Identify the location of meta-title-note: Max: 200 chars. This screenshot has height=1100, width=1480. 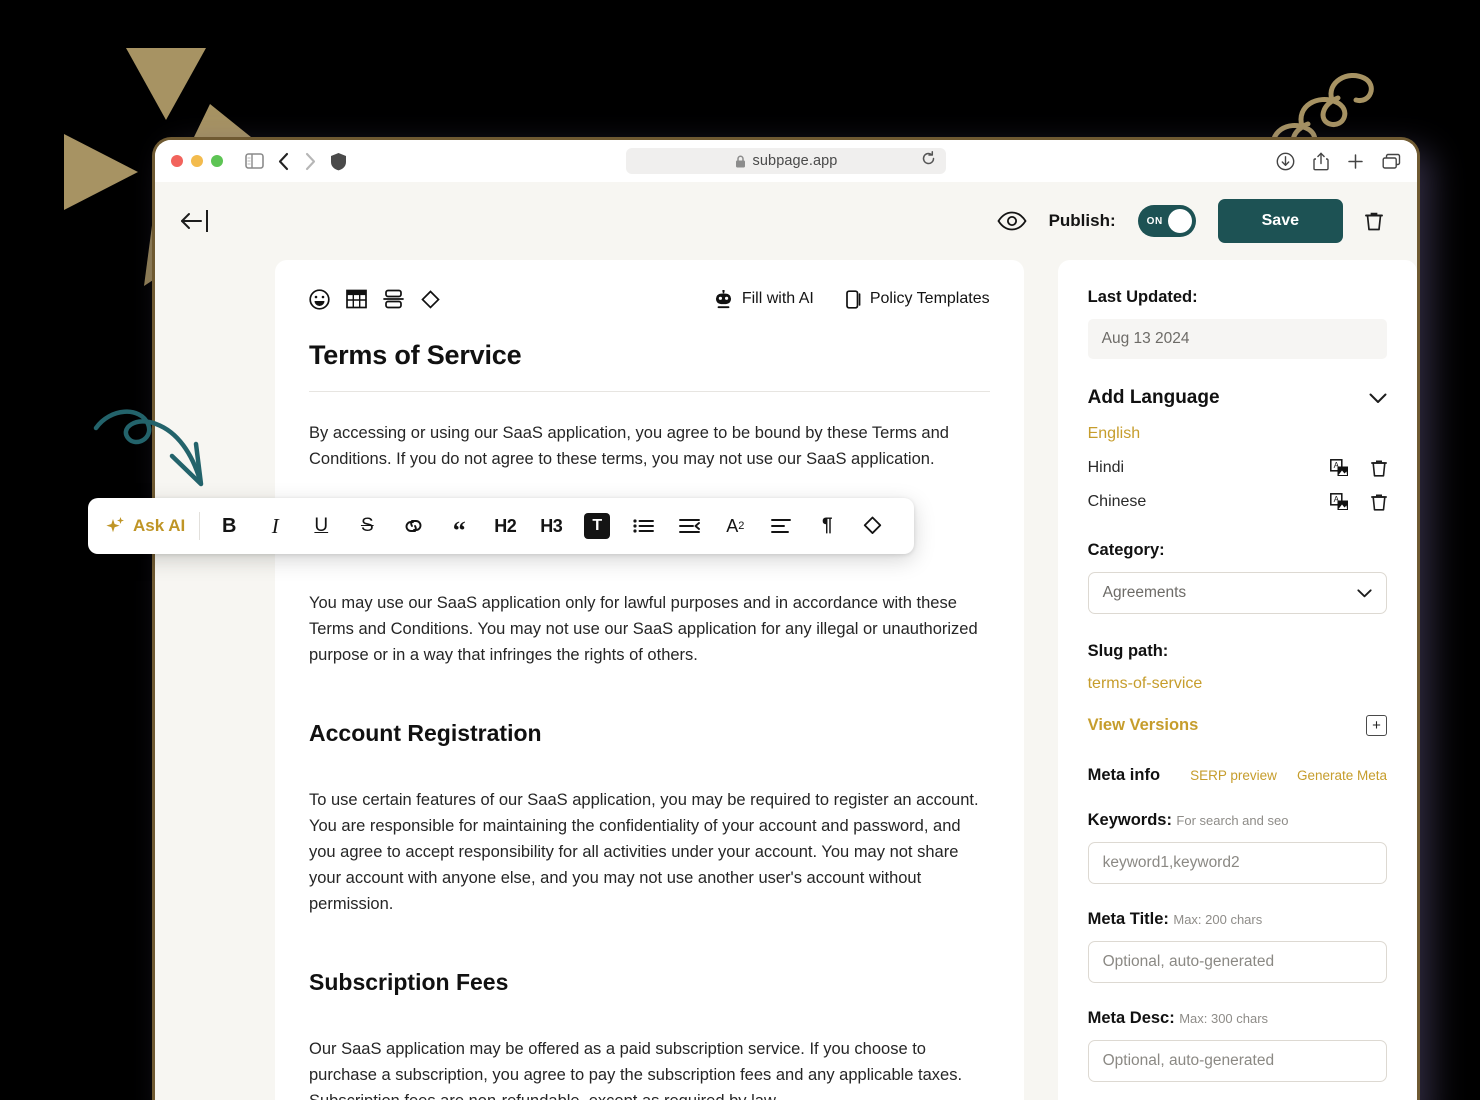
(1218, 919).